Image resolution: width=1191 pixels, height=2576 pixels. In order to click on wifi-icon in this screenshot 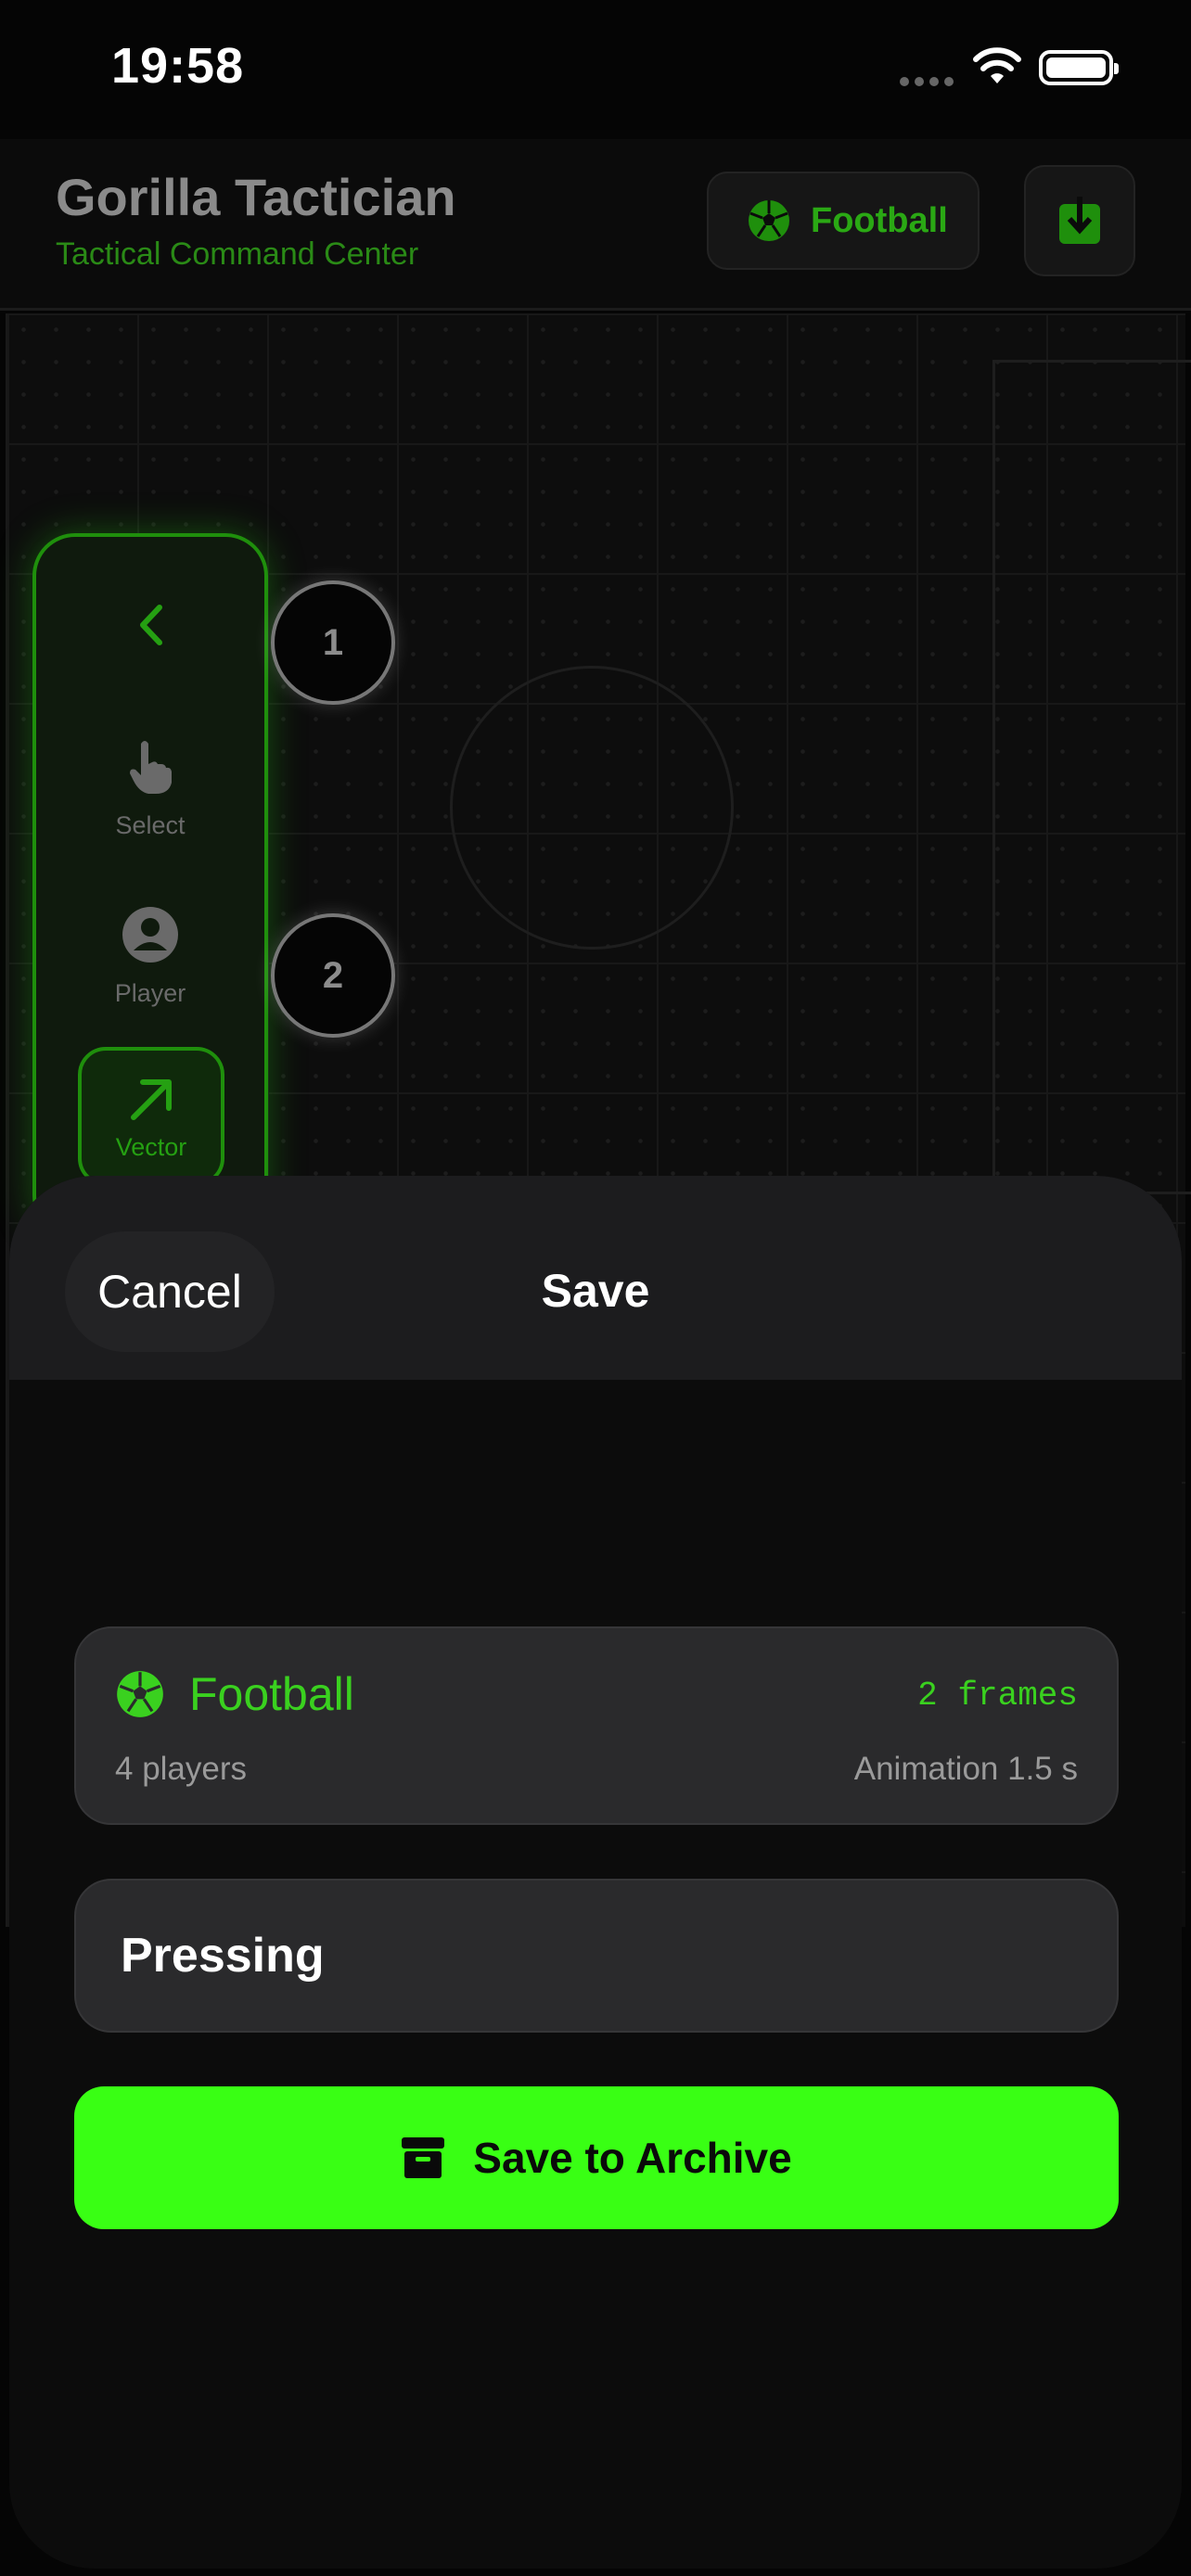, I will do `click(997, 65)`.